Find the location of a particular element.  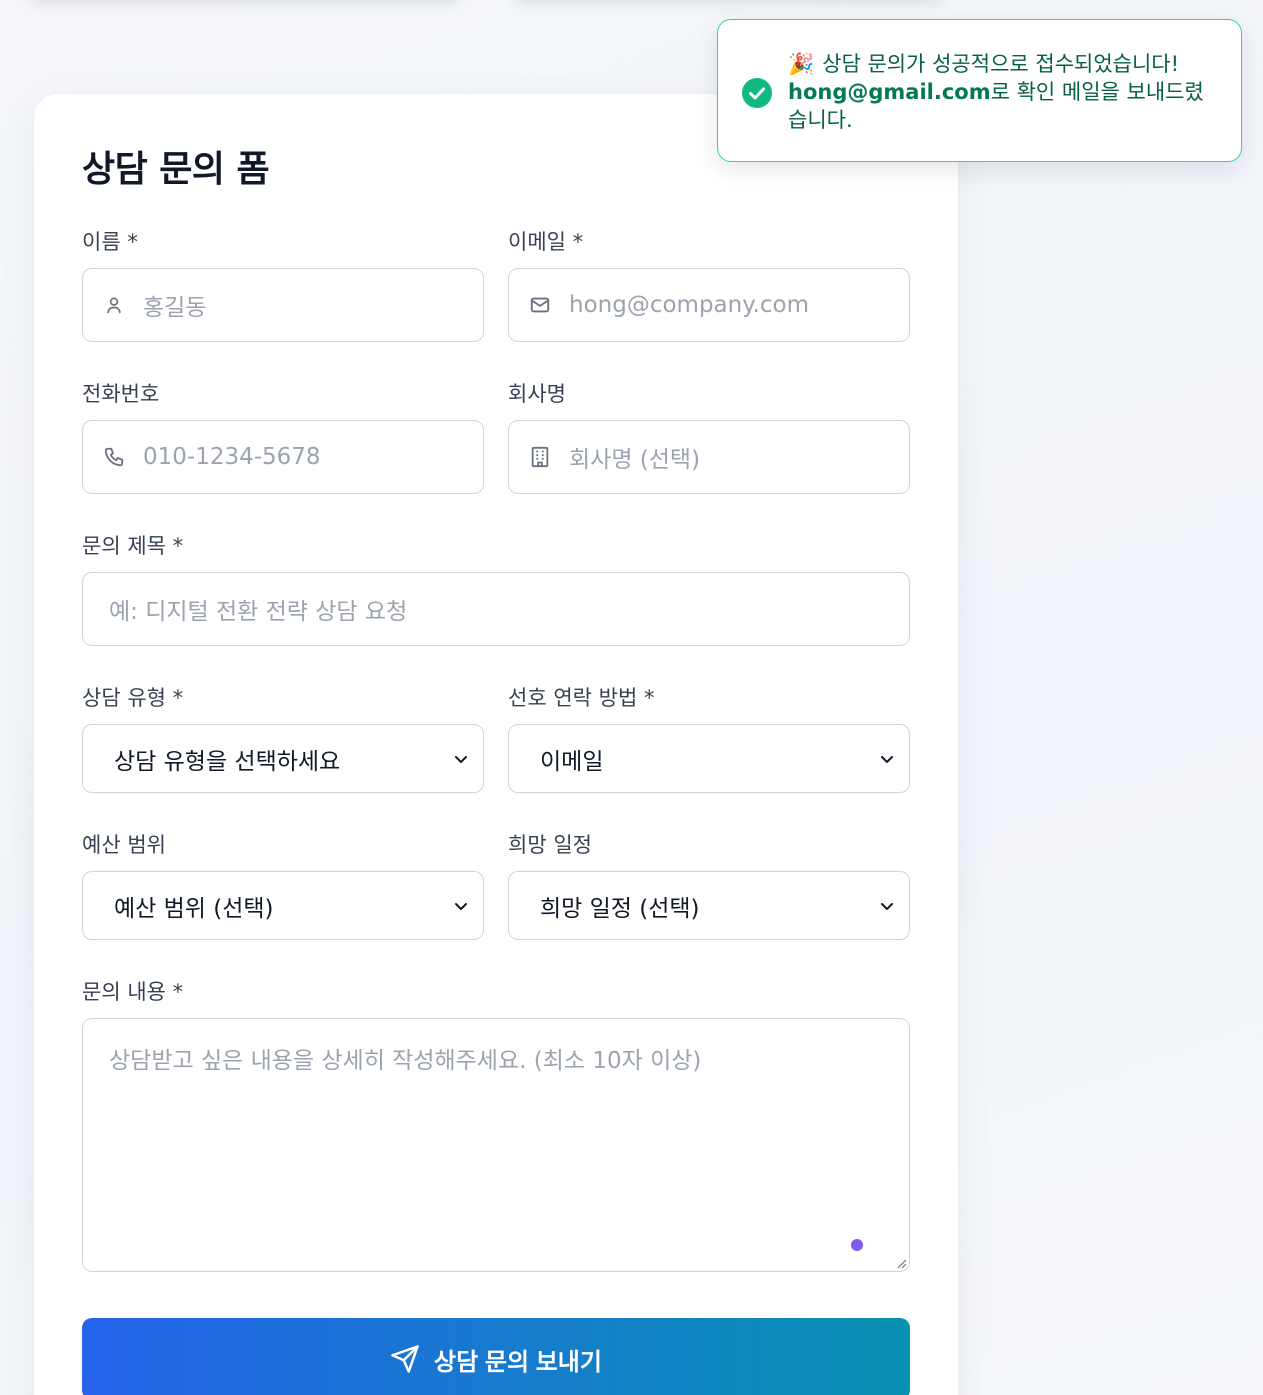

name-label: 이름 * is located at coordinates (110, 242).